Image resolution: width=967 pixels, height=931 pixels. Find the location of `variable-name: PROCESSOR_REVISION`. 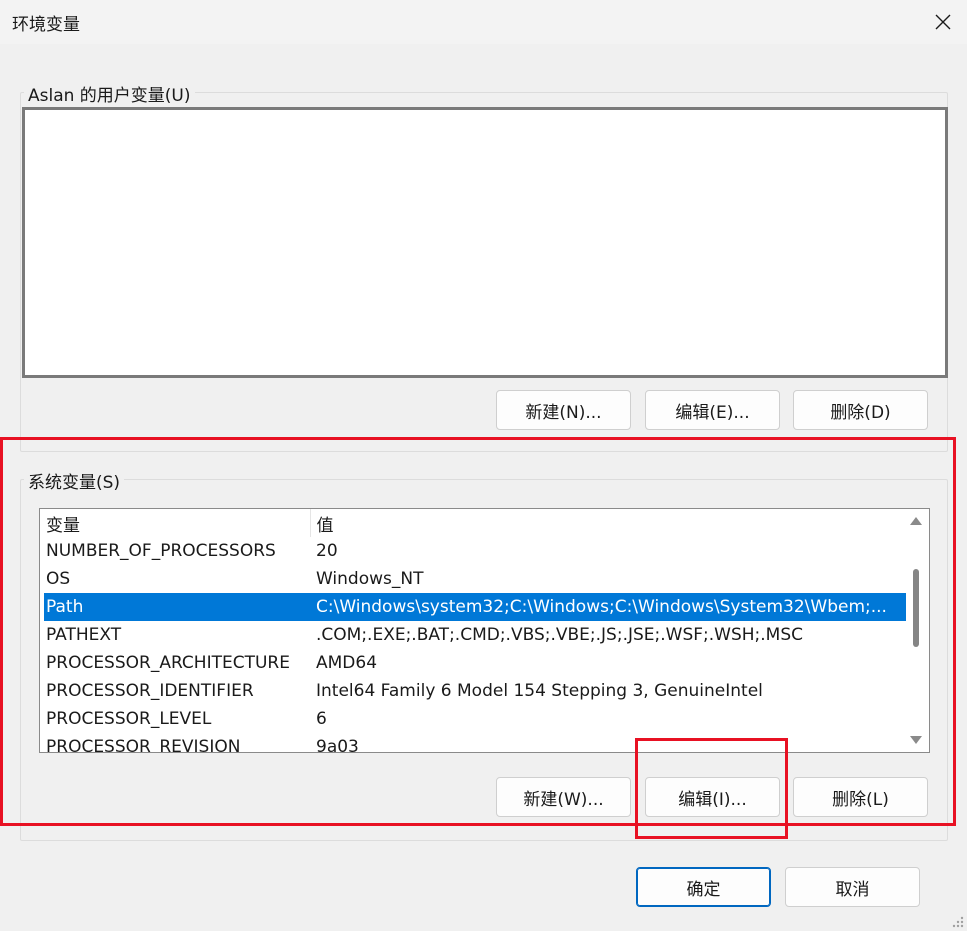

variable-name: PROCESSOR_REVISION is located at coordinates (143, 745).